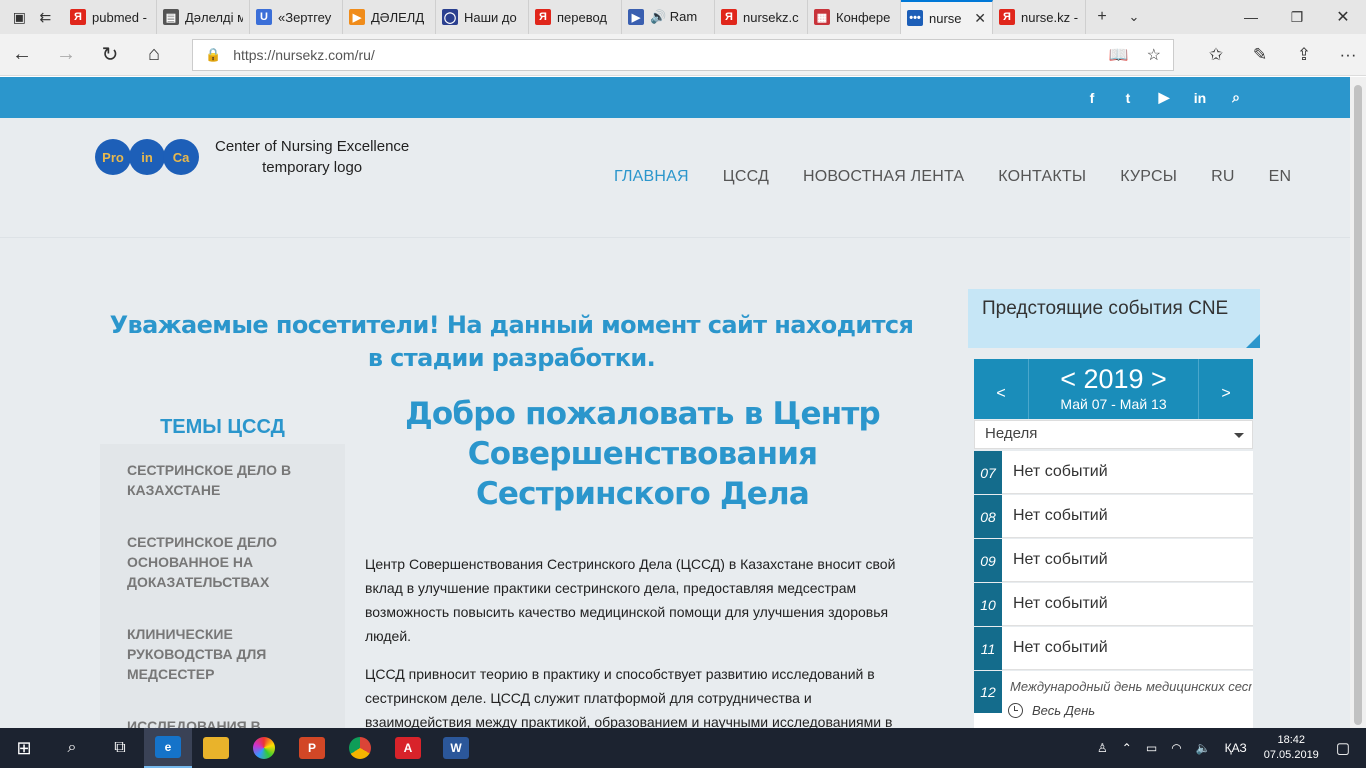 This screenshot has width=1366, height=768. I want to click on next-week-button: >, so click(1225, 389).